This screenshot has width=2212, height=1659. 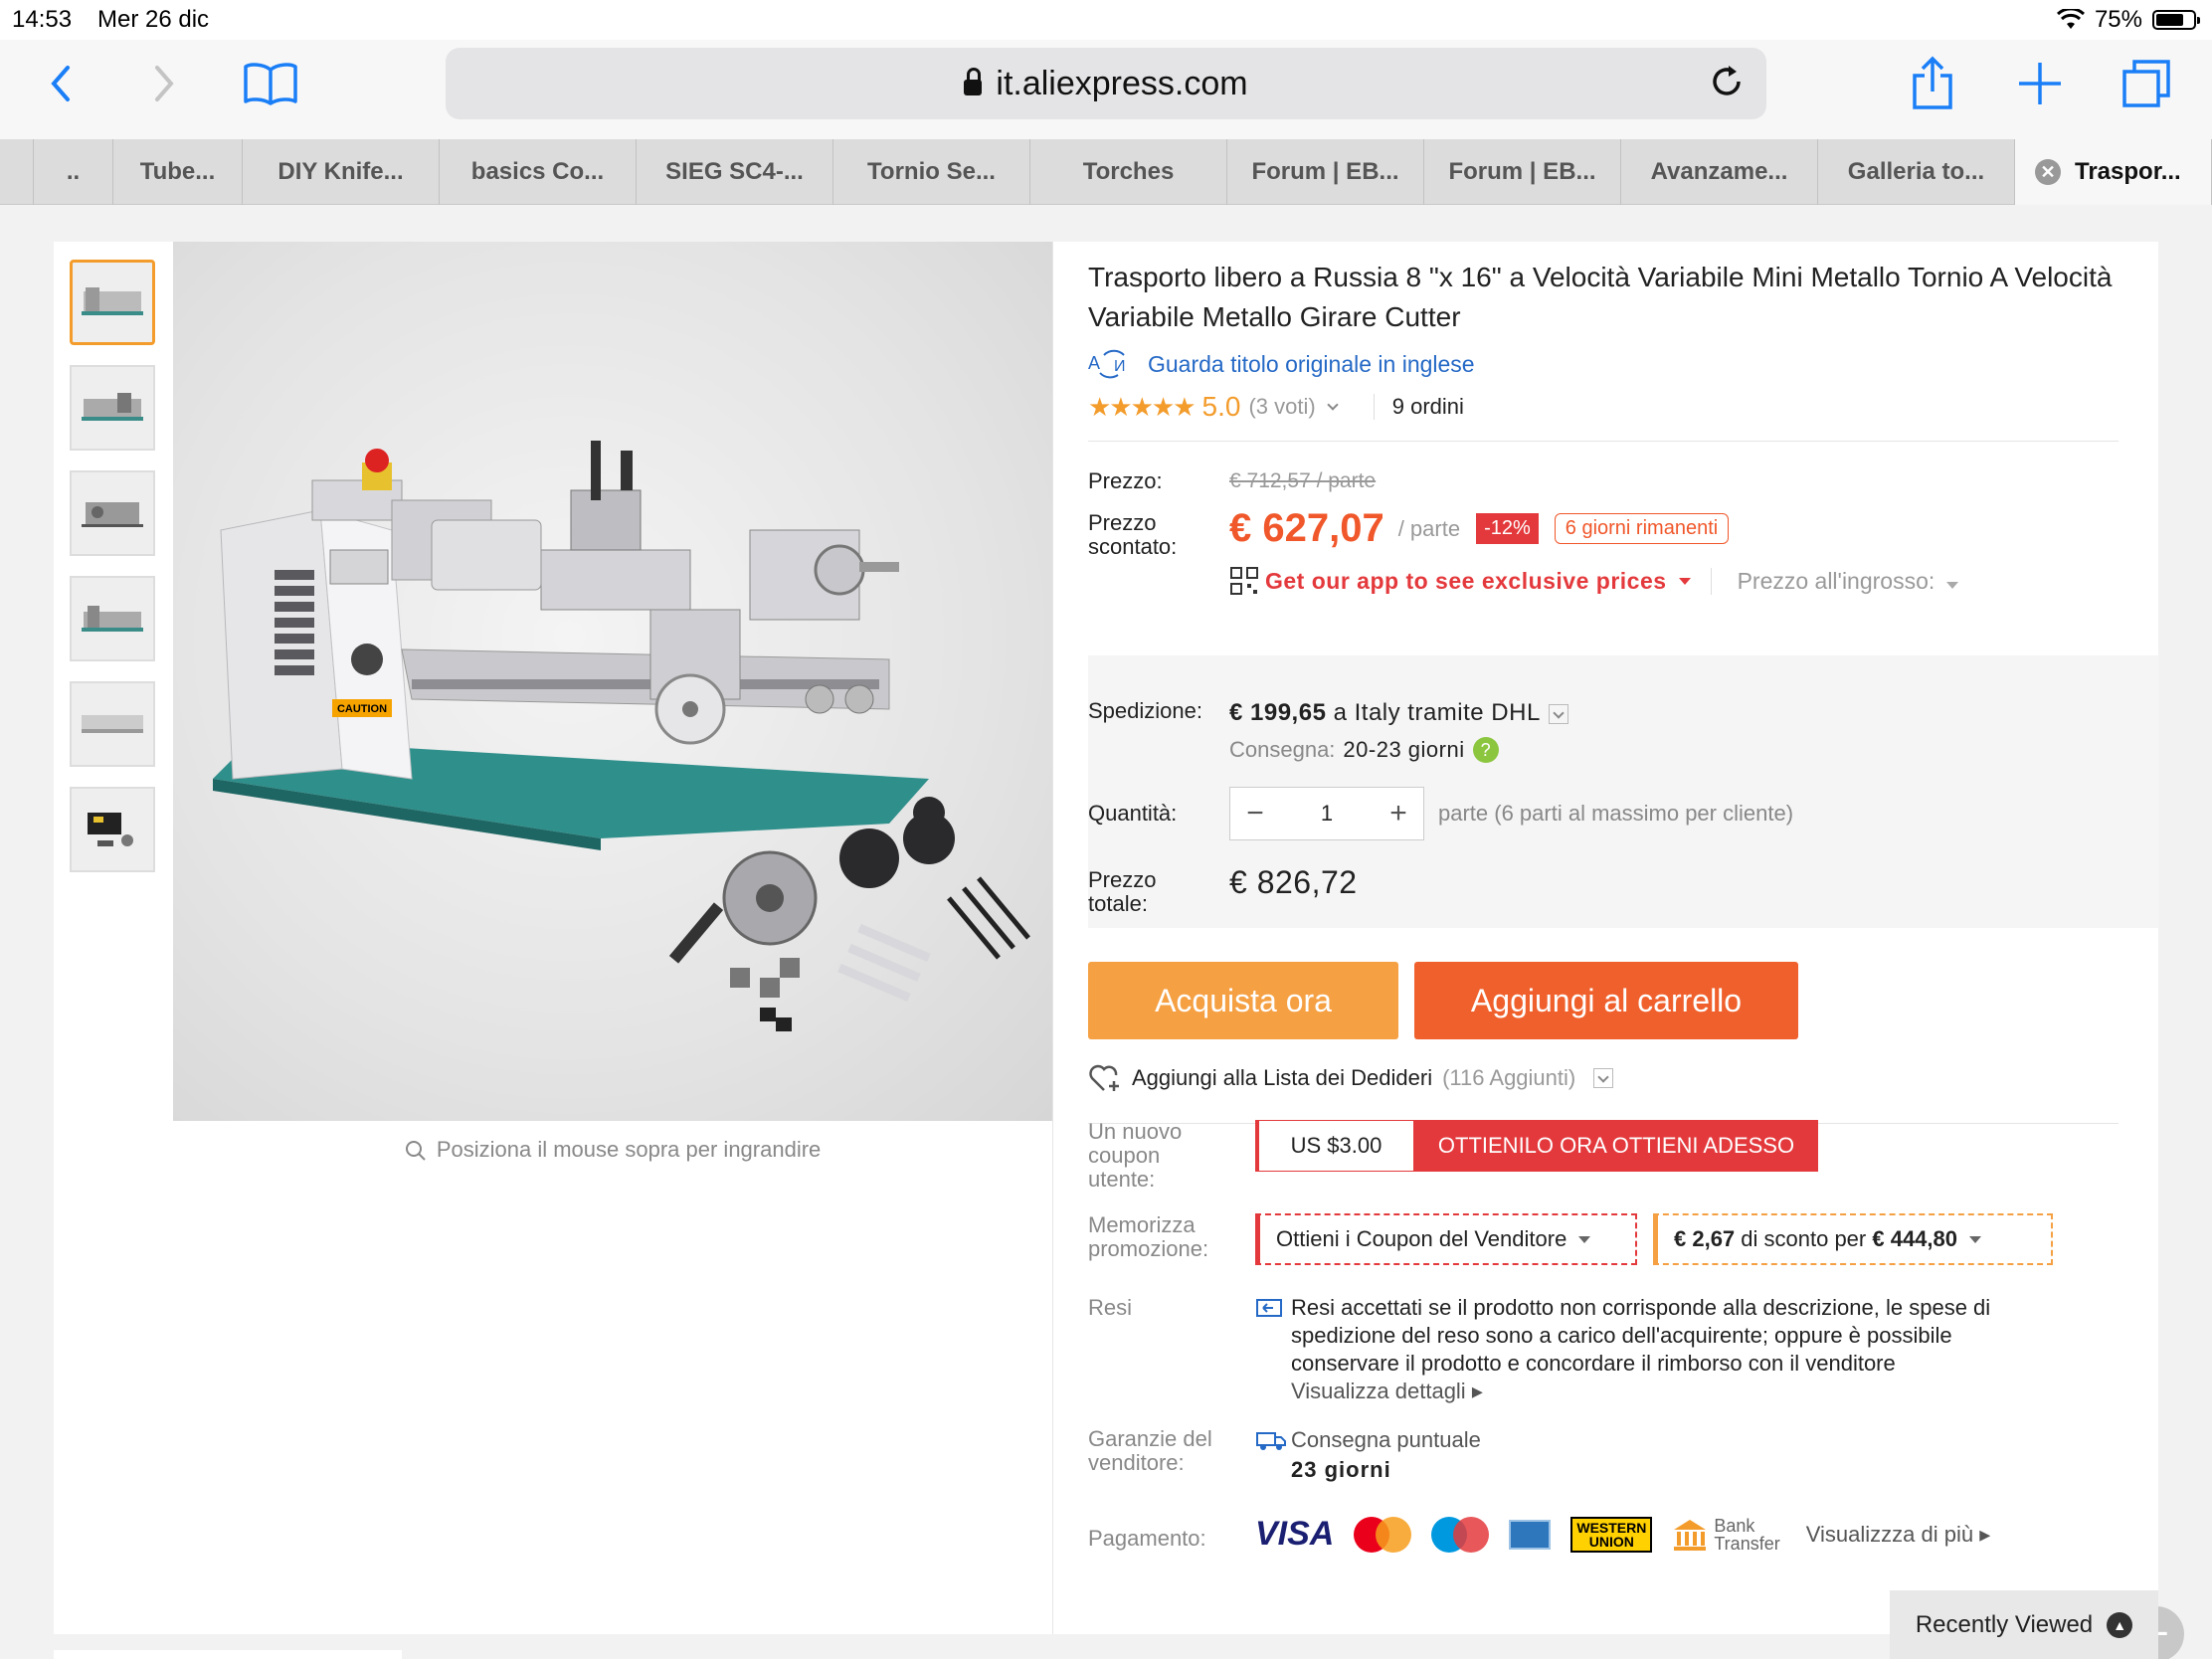 I want to click on forward-button, so click(x=165, y=83).